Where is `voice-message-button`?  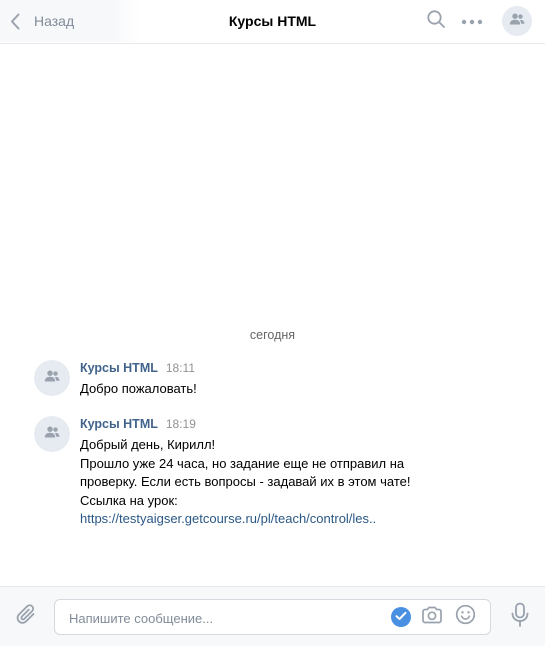 voice-message-button is located at coordinates (520, 617).